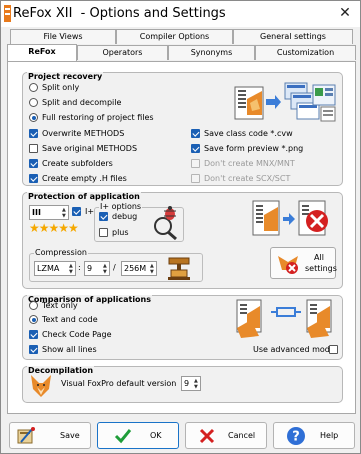 The height and width of the screenshot is (454, 361). Describe the element at coordinates (26, 435) in the screenshot. I see `save-tools-icon` at that location.